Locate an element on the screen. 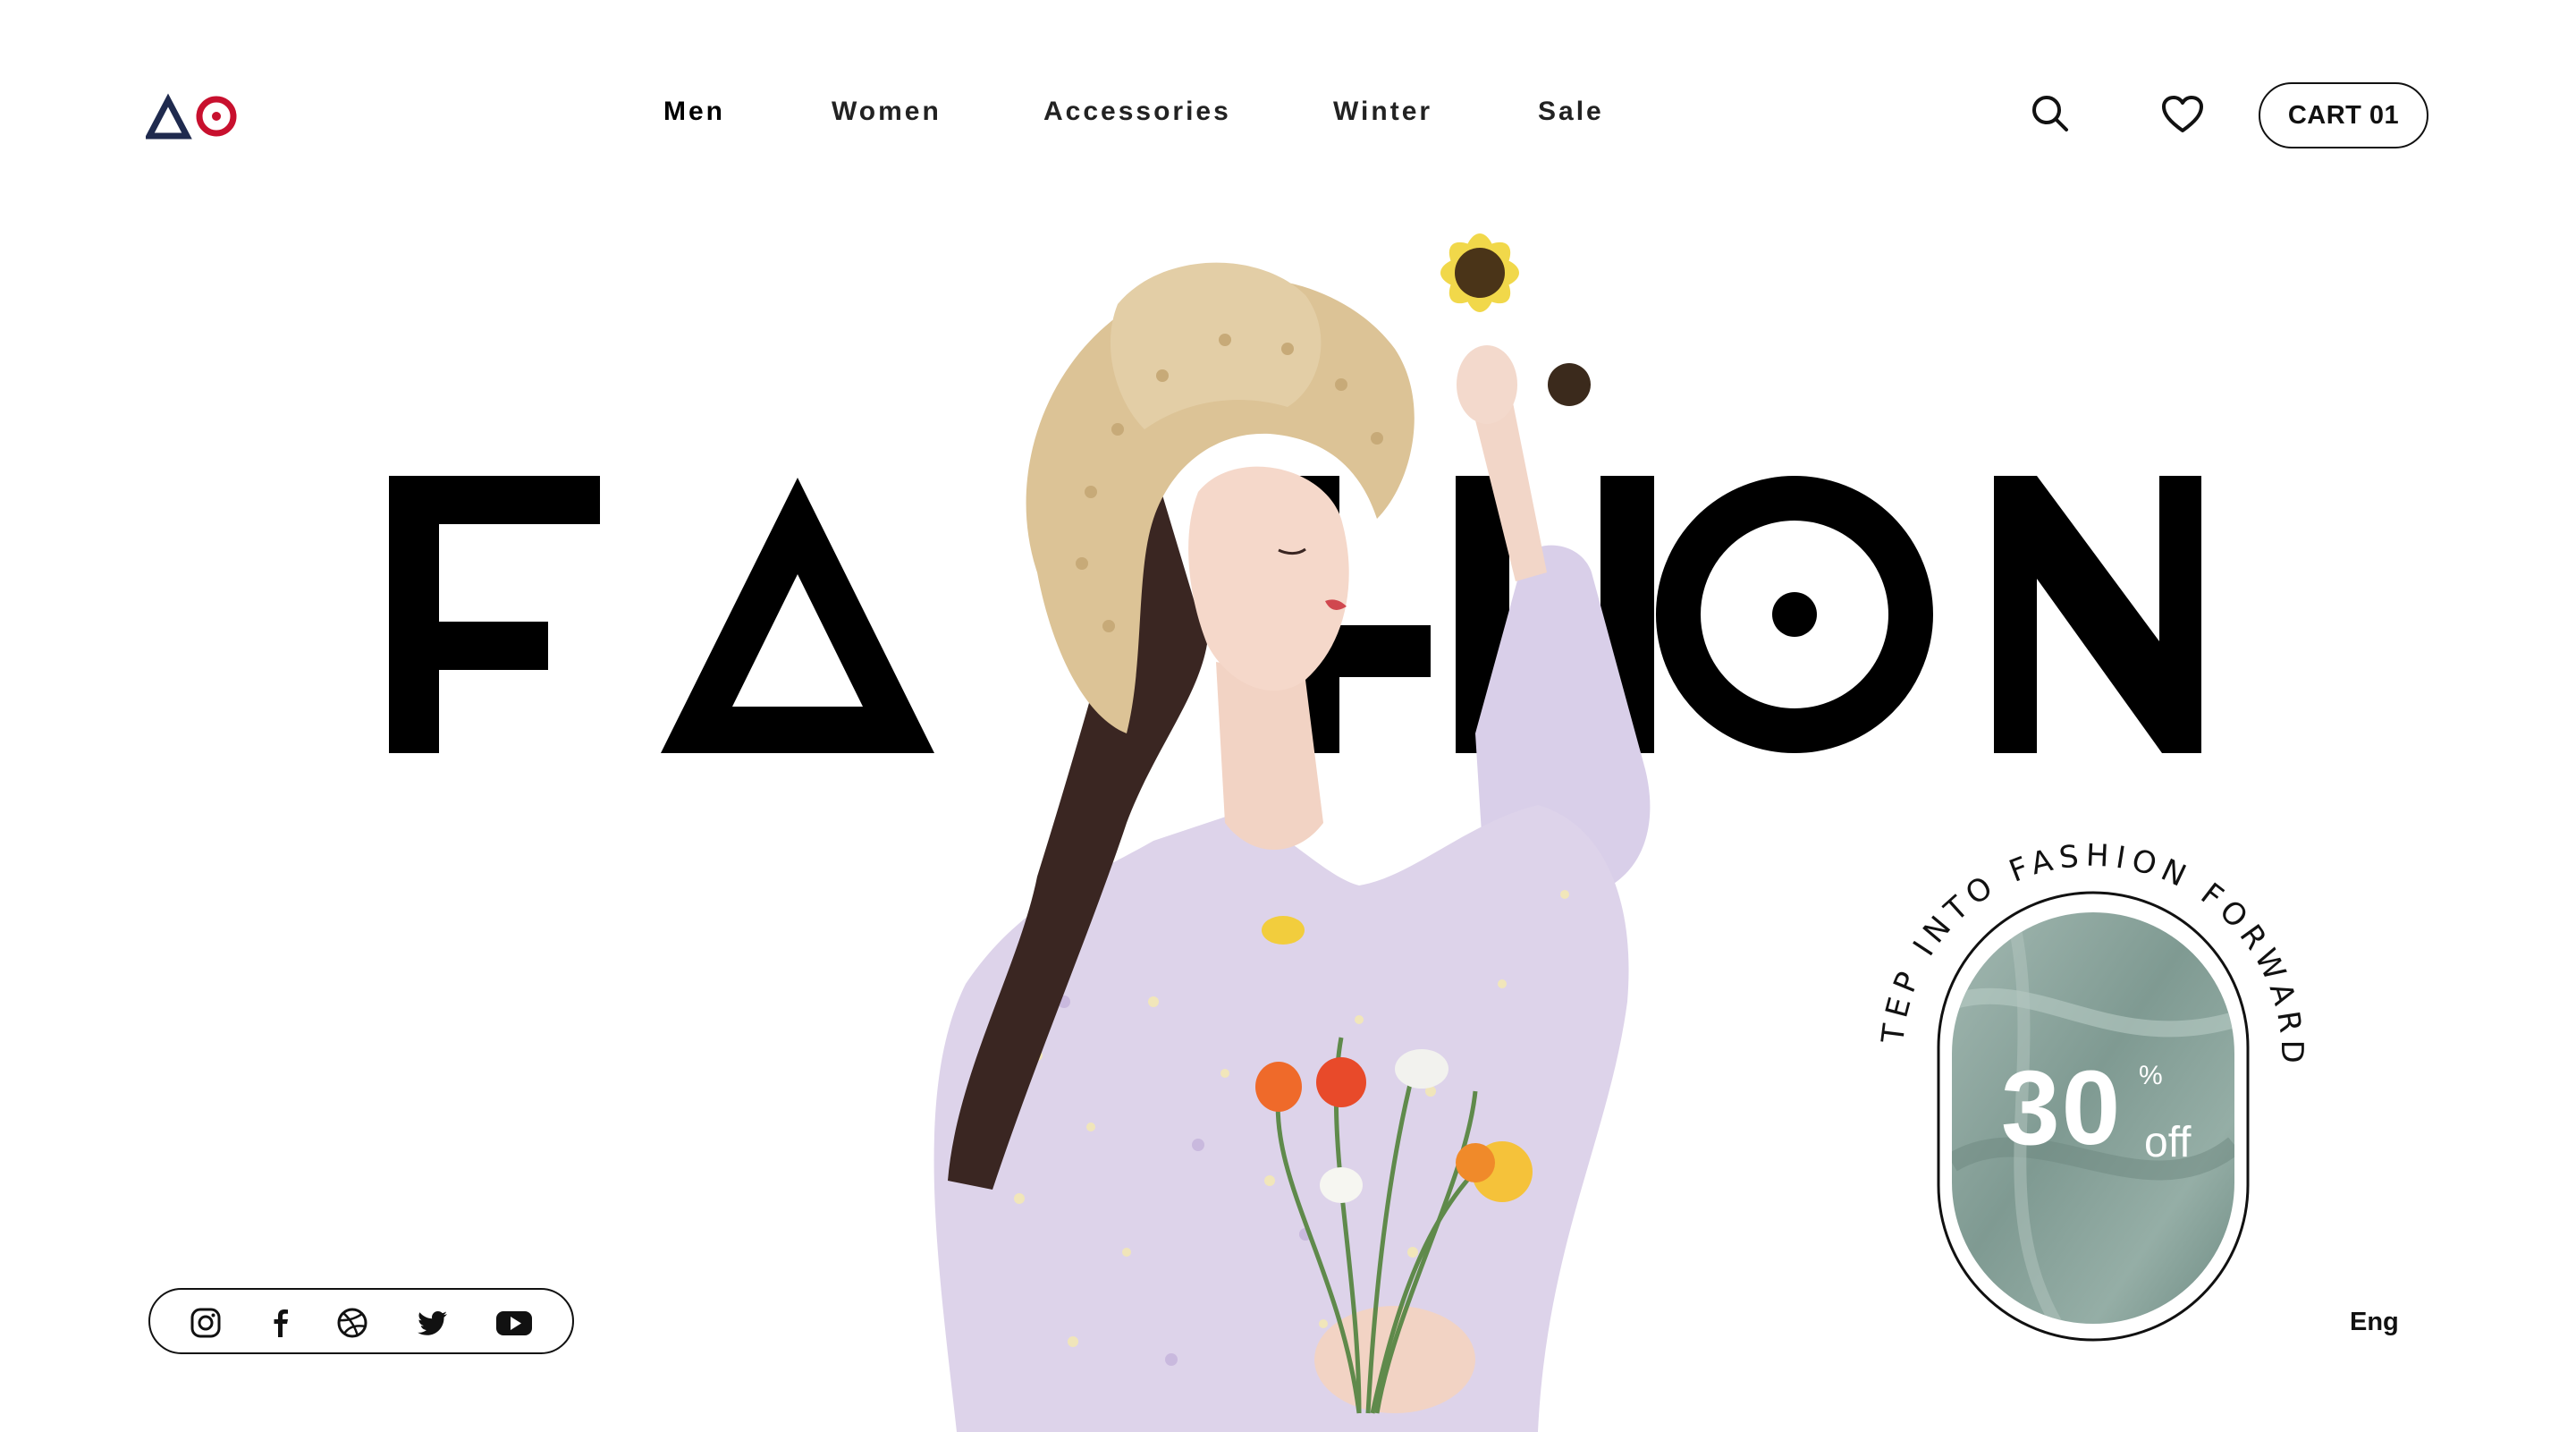  headline-letter-n is located at coordinates (2097, 614).